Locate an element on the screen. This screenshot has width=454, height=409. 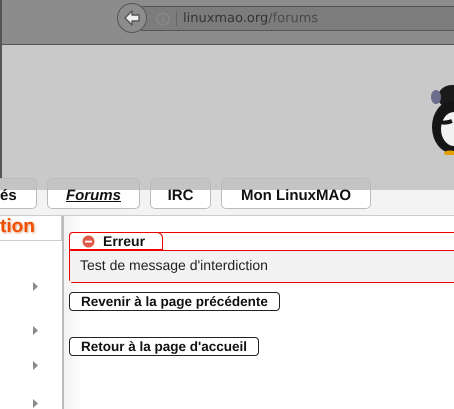
stop-icon is located at coordinates (88, 241).